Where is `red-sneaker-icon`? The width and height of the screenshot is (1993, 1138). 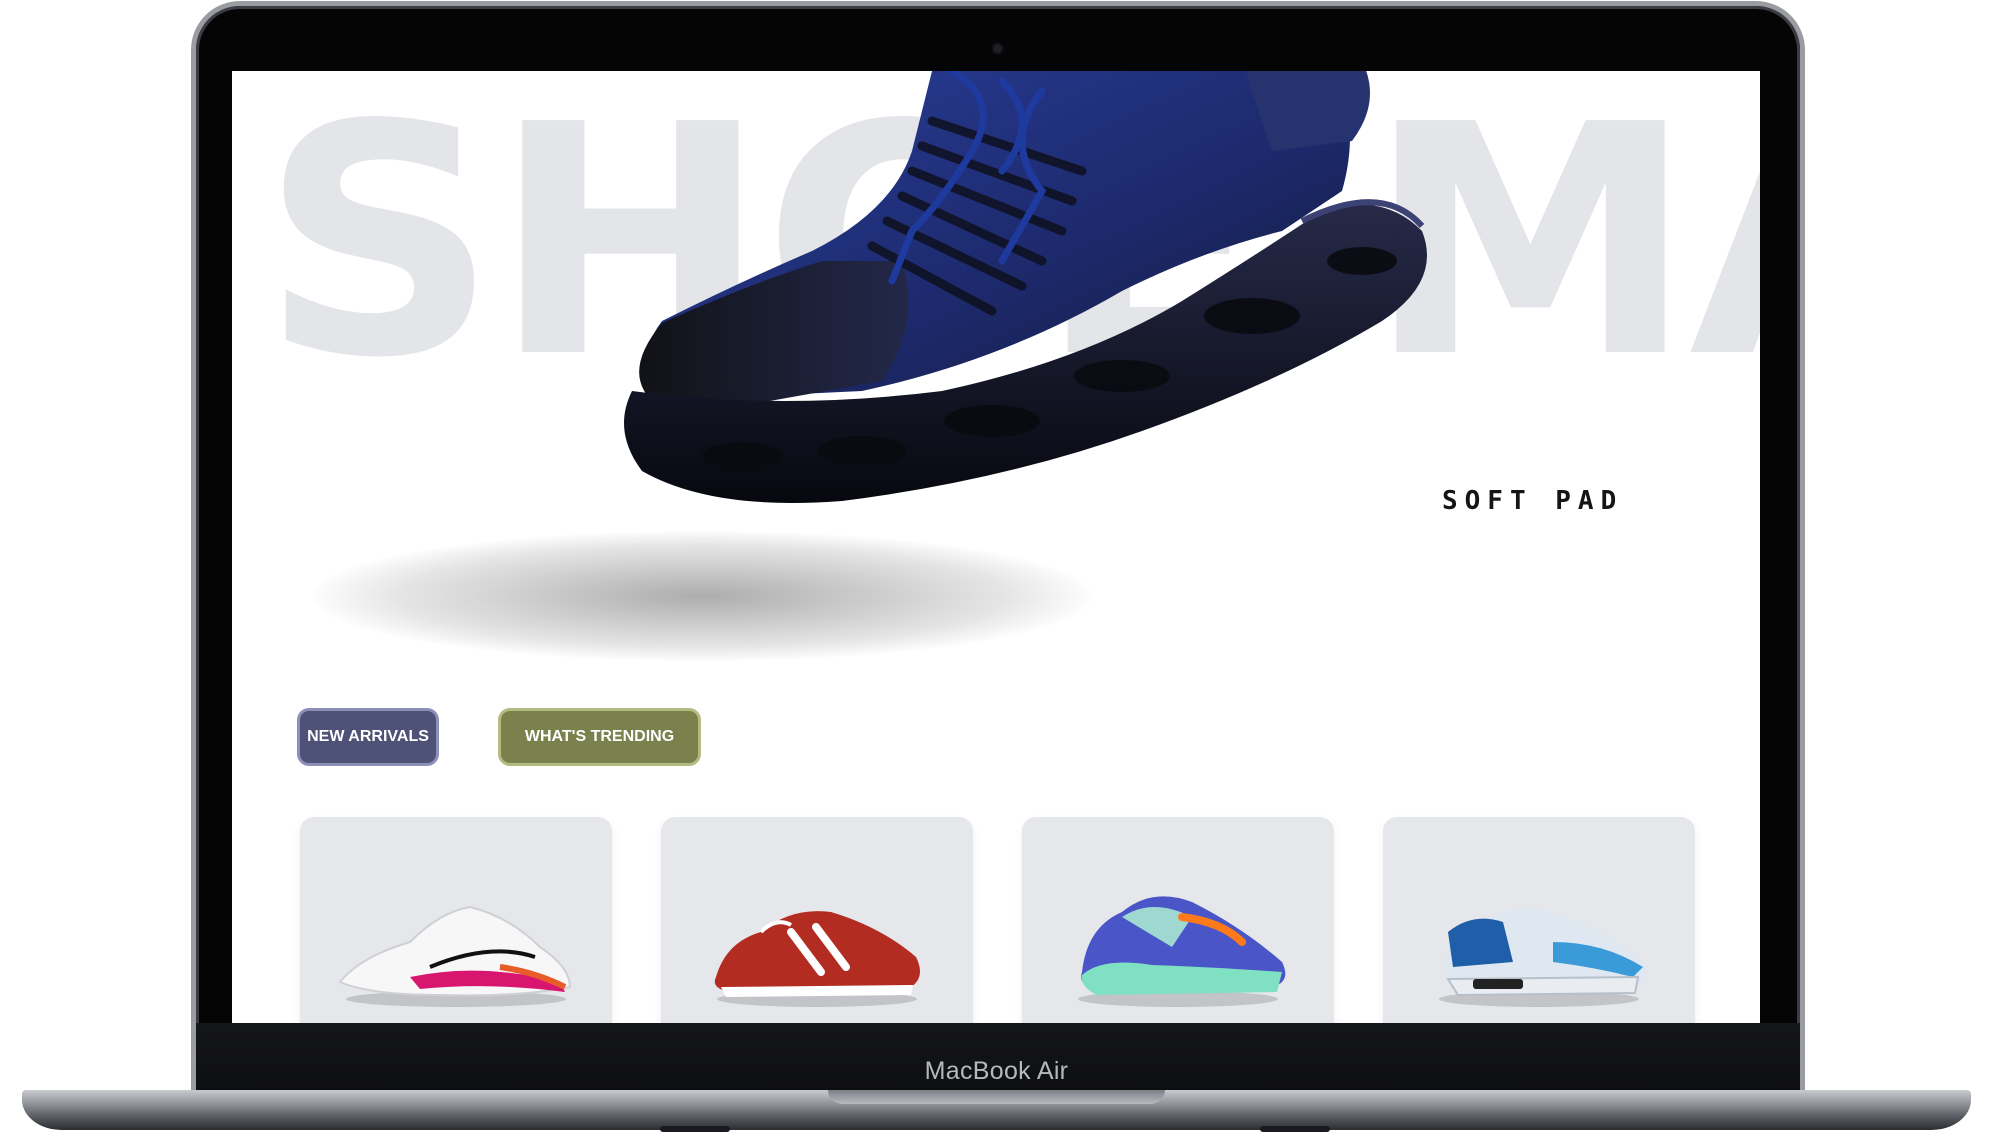
red-sneaker-icon is located at coordinates (817, 959).